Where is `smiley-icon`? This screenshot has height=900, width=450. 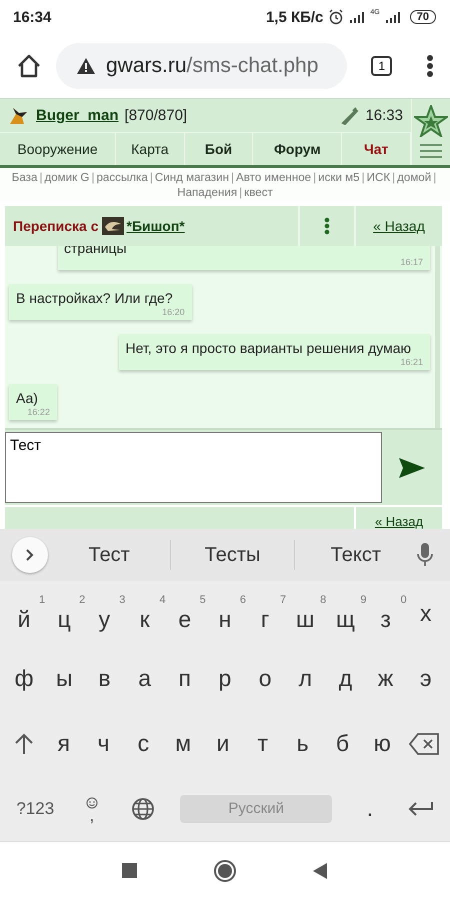 smiley-icon is located at coordinates (92, 802).